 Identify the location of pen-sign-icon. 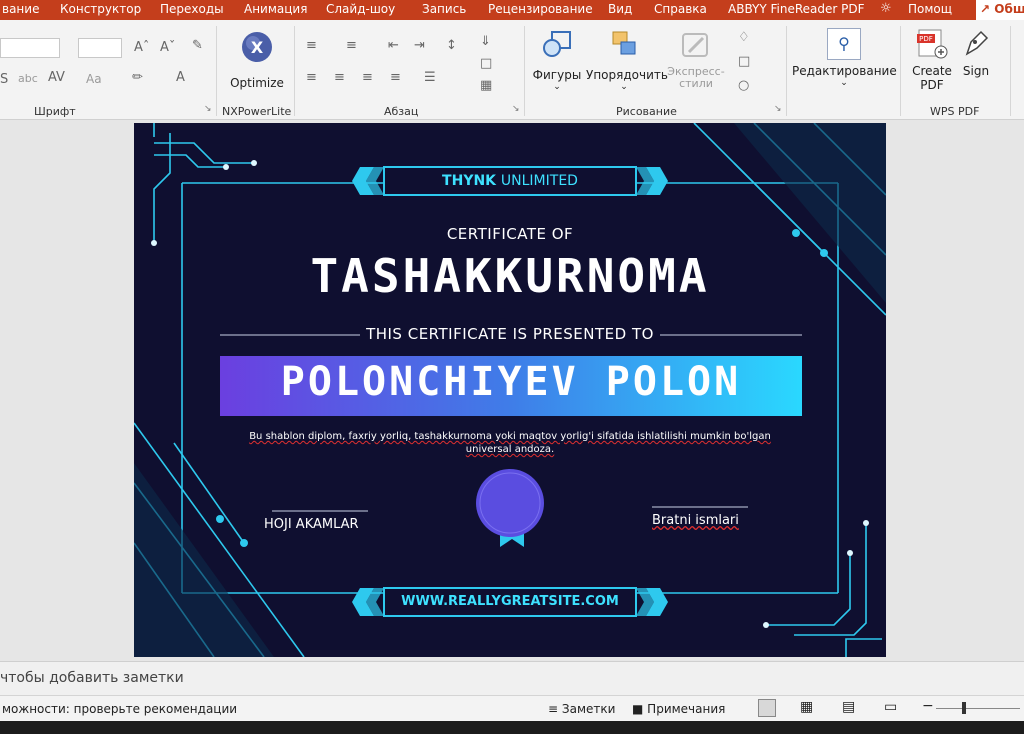
(977, 43).